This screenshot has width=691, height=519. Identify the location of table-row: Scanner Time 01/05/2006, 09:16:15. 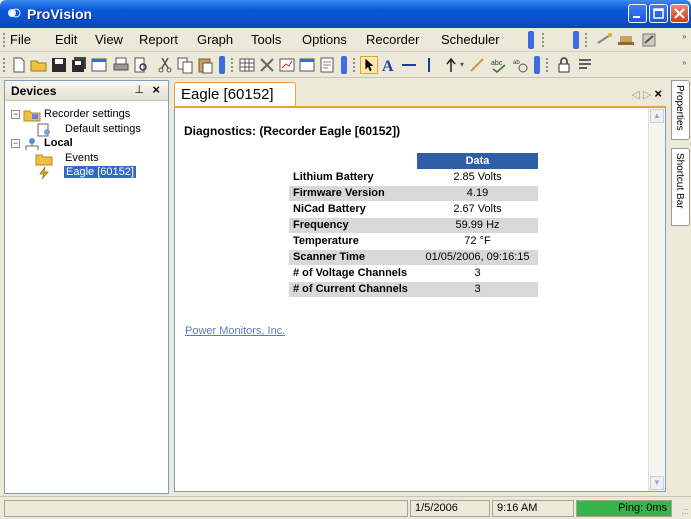
(413, 257).